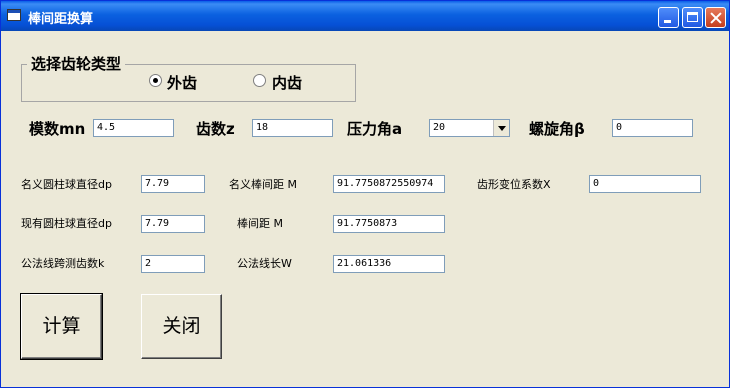 This screenshot has width=730, height=388. Describe the element at coordinates (557, 129) in the screenshot. I see `helix-angle-label: 螺旋角β` at that location.